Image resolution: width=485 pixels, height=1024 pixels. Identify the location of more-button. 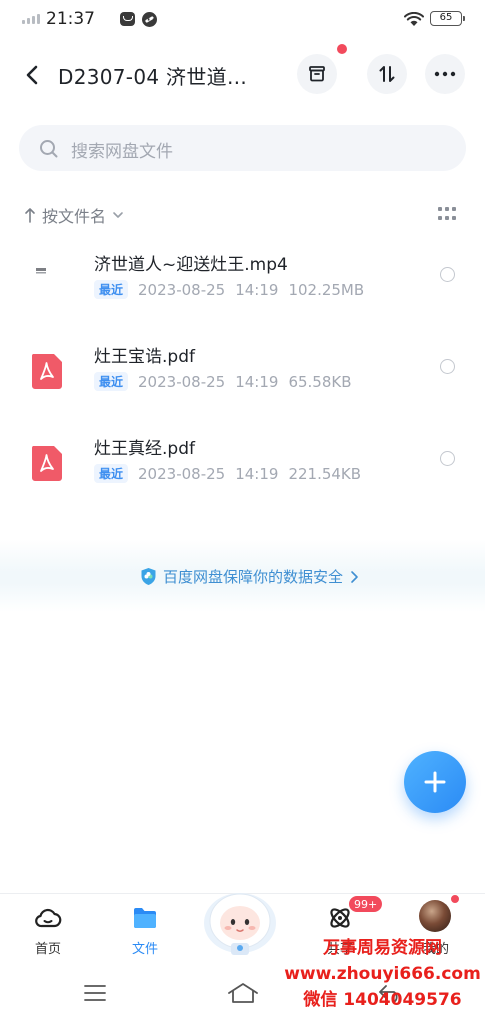
(445, 74).